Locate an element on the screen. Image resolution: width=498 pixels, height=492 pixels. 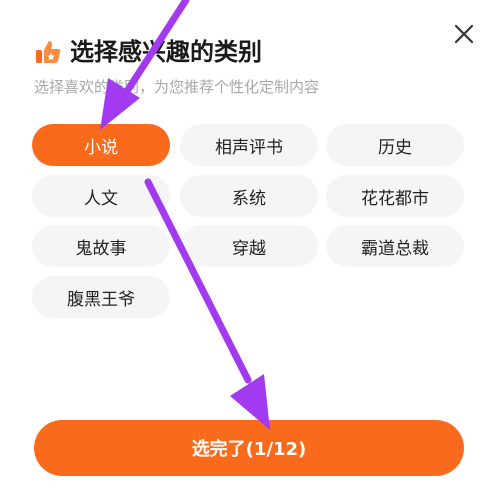
category-chip: 相声评书 is located at coordinates (249, 145).